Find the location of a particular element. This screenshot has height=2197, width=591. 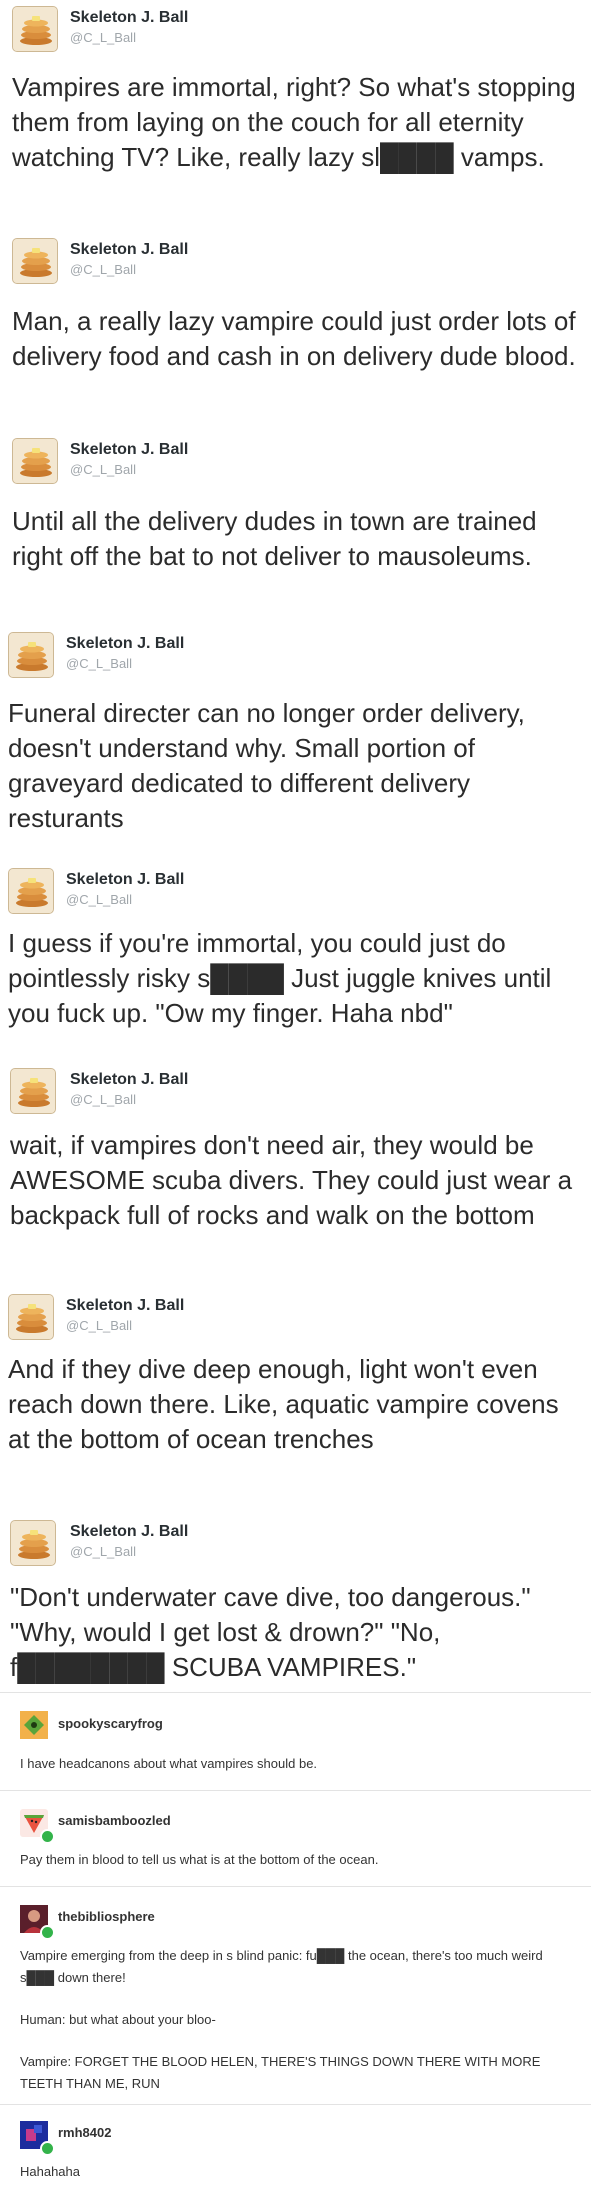

comment-paragraph: Hahahaha is located at coordinates (50, 2171).